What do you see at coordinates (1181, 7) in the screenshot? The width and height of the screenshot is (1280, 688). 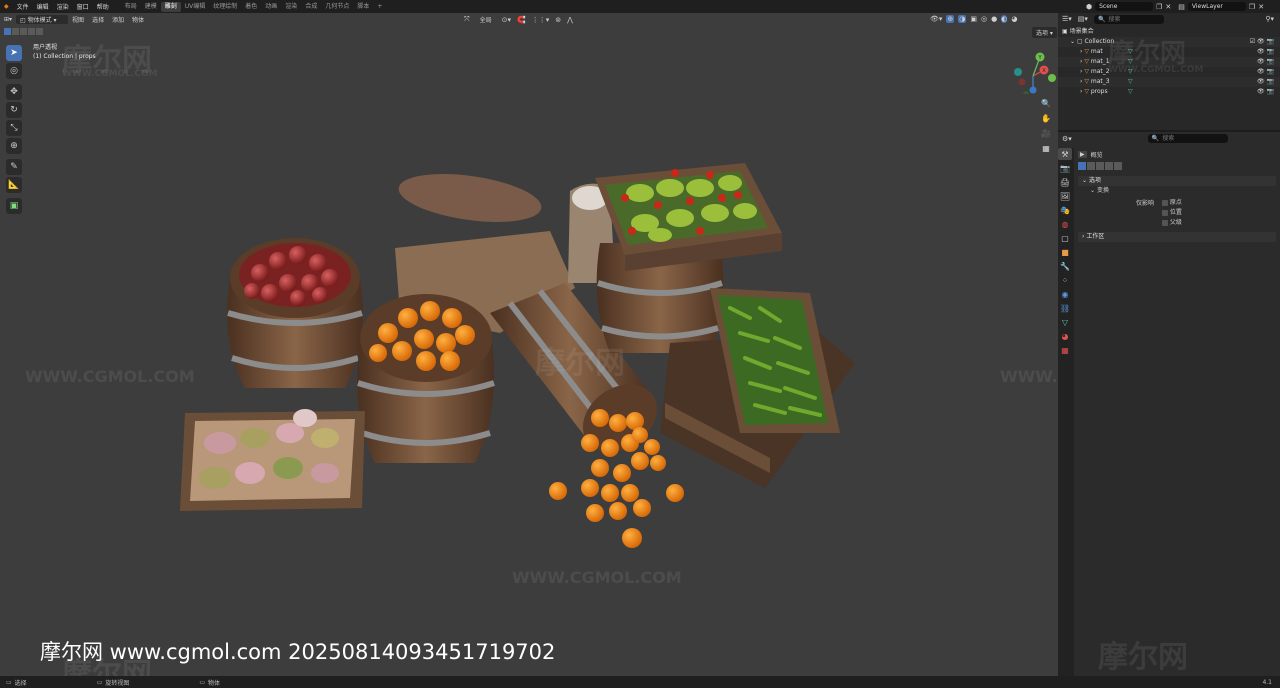 I see `view-layer-icon: ▤` at bounding box center [1181, 7].